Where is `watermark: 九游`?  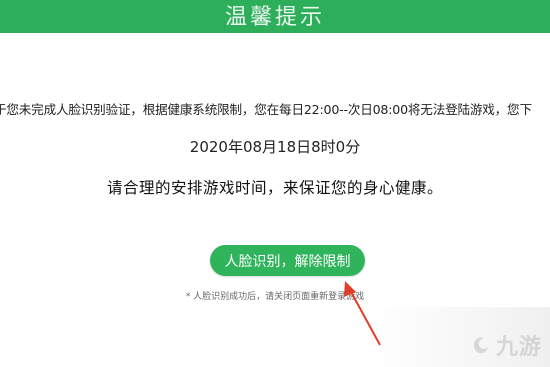
watermark: 九游 is located at coordinates (506, 345).